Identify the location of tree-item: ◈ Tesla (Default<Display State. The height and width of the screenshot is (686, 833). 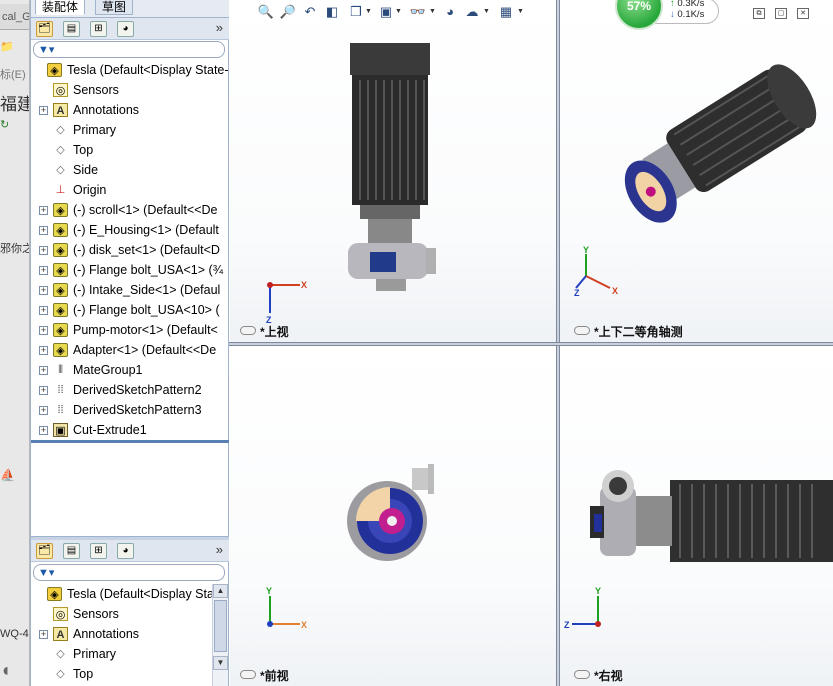
(130, 594).